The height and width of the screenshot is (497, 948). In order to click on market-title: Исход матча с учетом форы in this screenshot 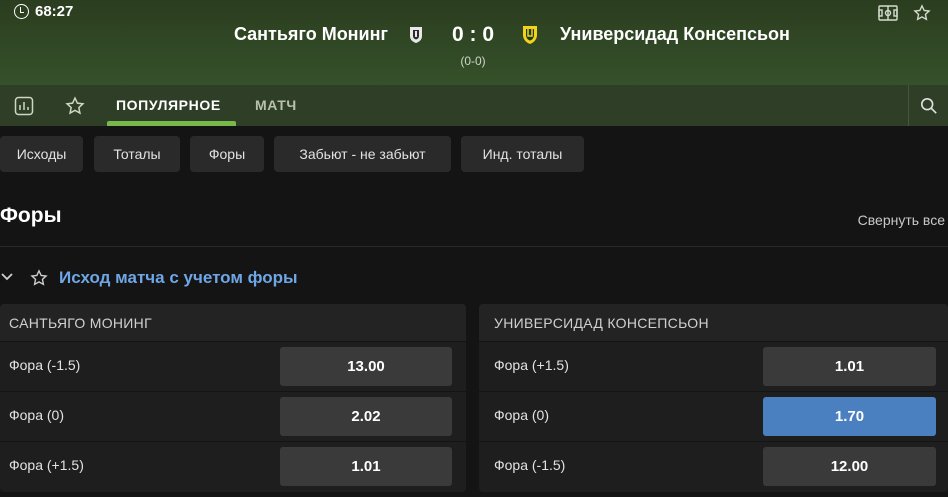, I will do `click(178, 278)`.